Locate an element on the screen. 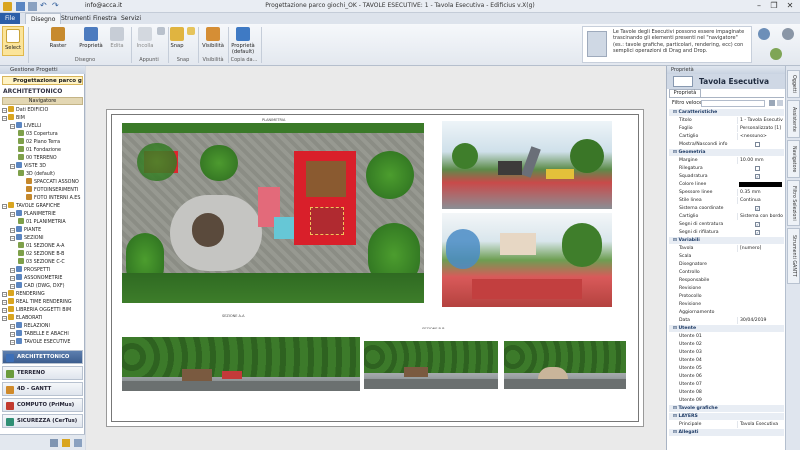  property-row: Margine 10.00 mm is located at coordinates (726, 160).